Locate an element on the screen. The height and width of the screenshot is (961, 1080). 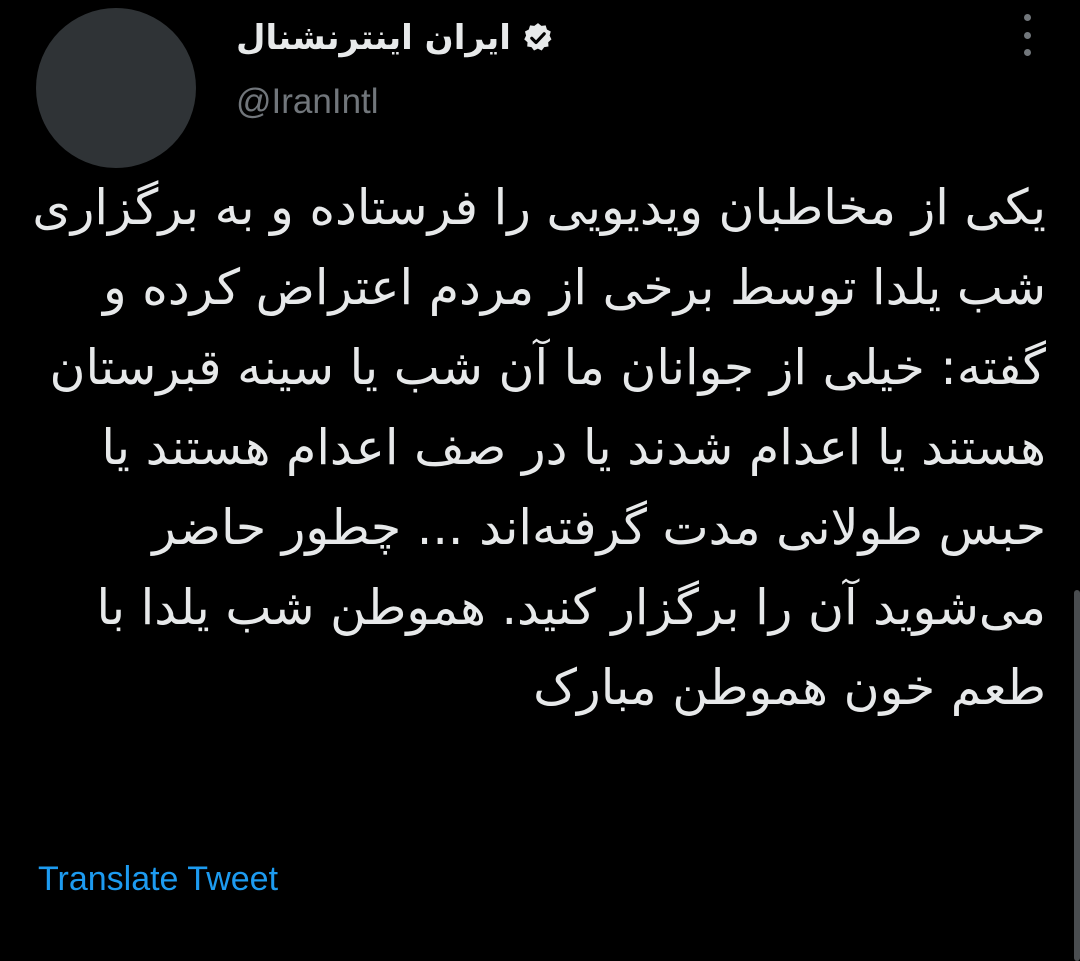
tweet-header: ایران اینترنشنال @IranIntl is located at coordinates (616, 65).